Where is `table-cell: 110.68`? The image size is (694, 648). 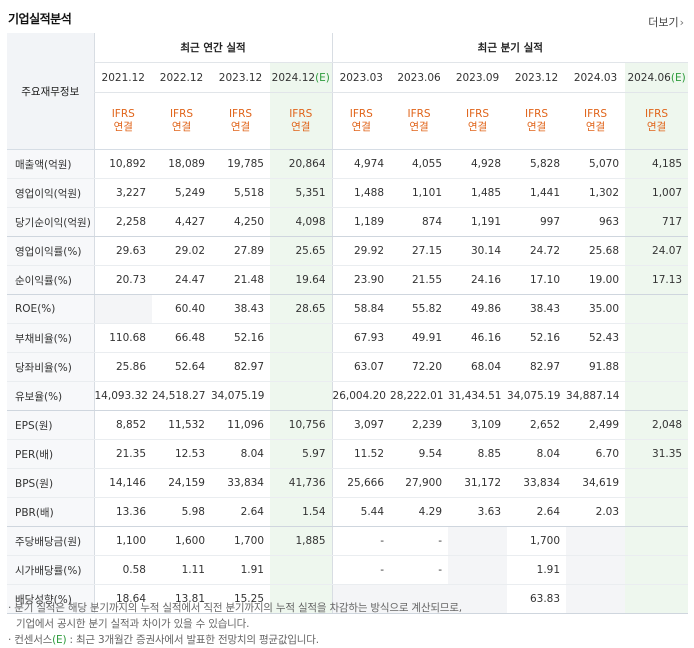 table-cell: 110.68 is located at coordinates (122, 338).